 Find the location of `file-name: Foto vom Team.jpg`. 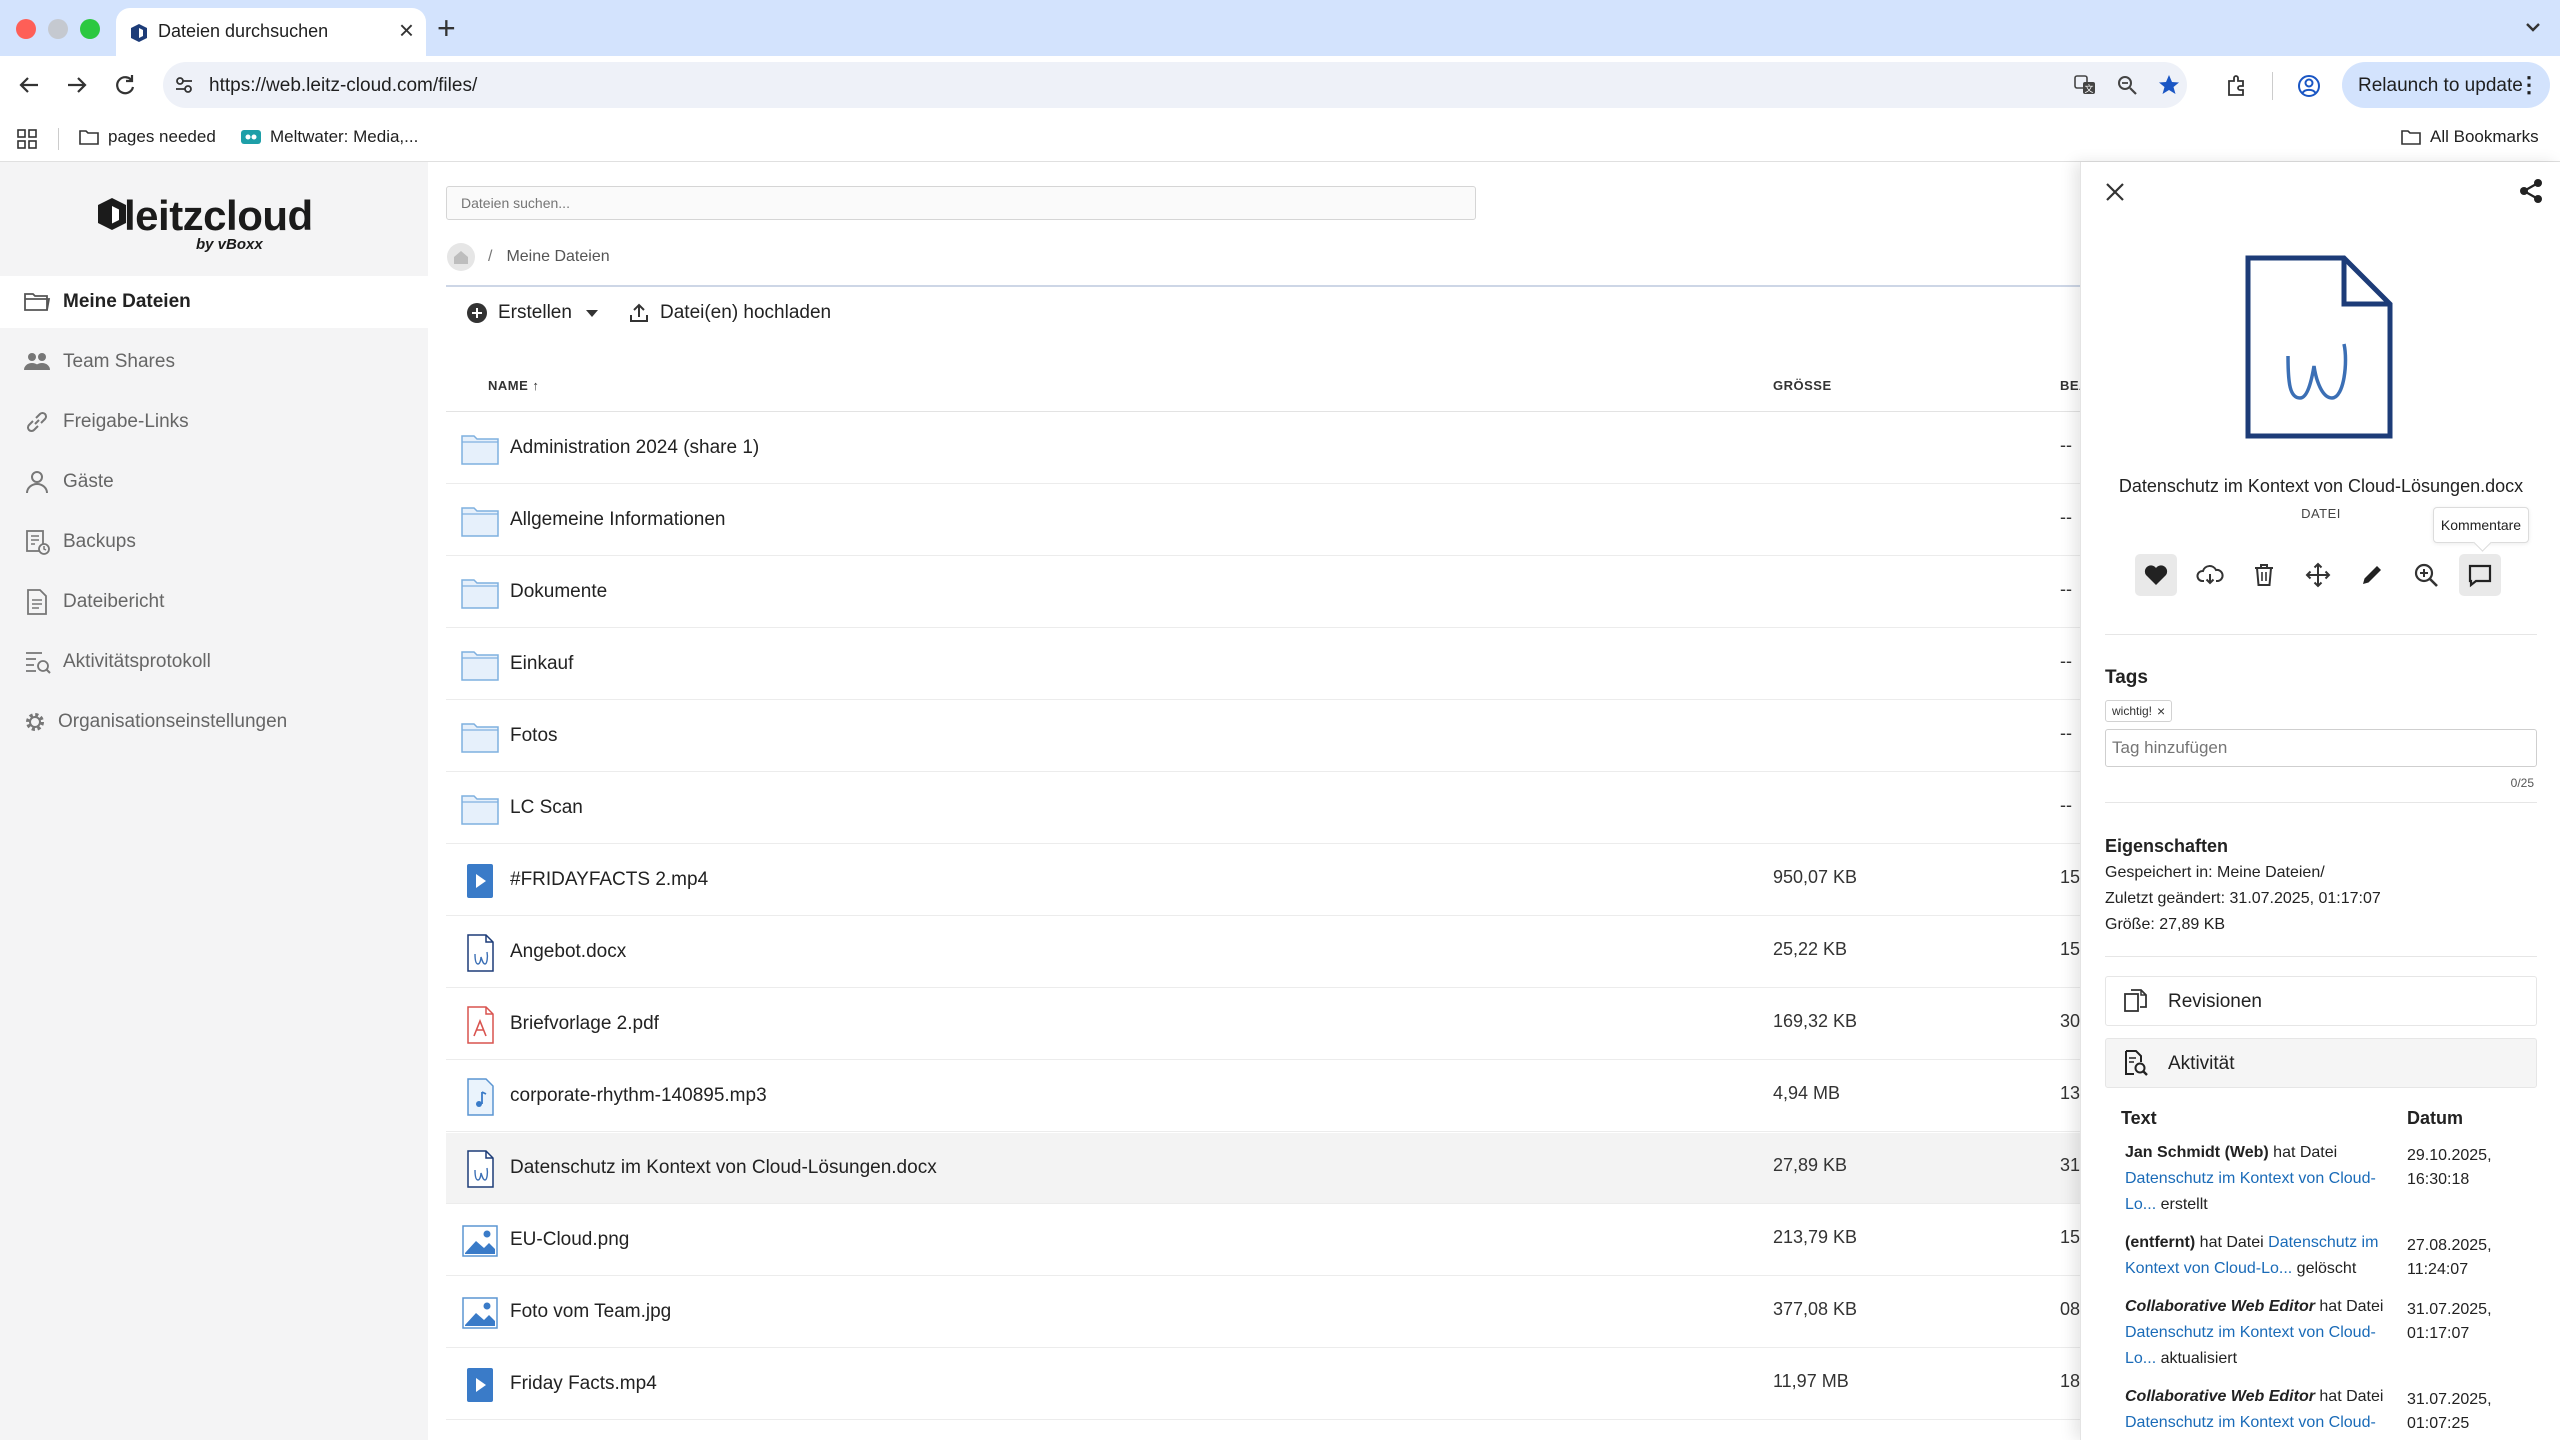

file-name: Foto vom Team.jpg is located at coordinates (590, 1312).